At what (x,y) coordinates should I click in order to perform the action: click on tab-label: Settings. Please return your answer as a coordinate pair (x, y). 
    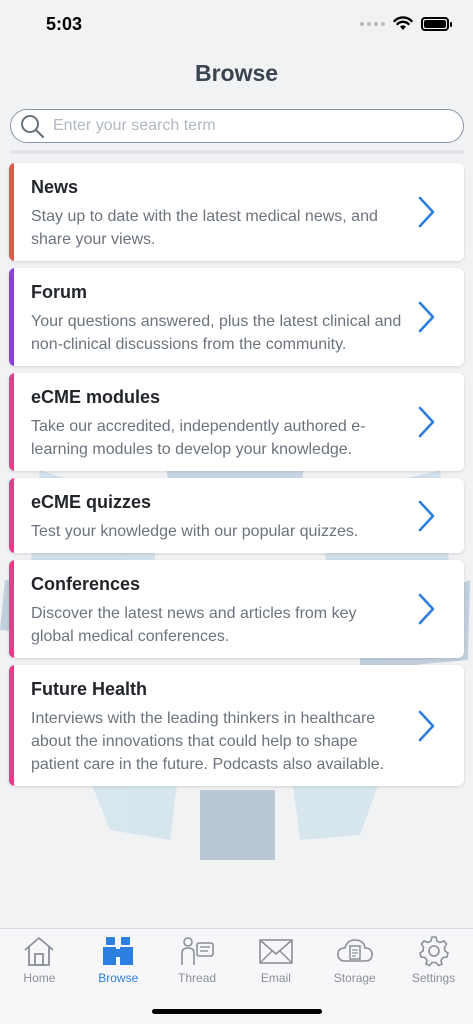
    Looking at the image, I should click on (433, 978).